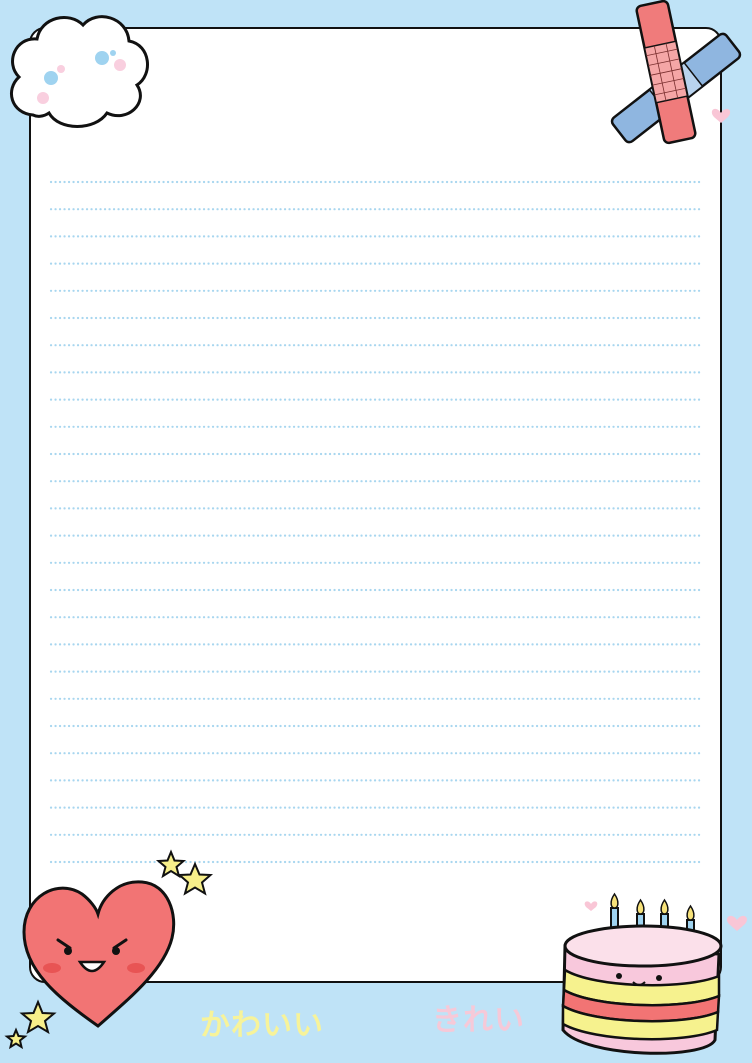 This screenshot has width=752, height=1063. Describe the element at coordinates (654, 973) in the screenshot. I see `birthday-cake-icon` at that location.